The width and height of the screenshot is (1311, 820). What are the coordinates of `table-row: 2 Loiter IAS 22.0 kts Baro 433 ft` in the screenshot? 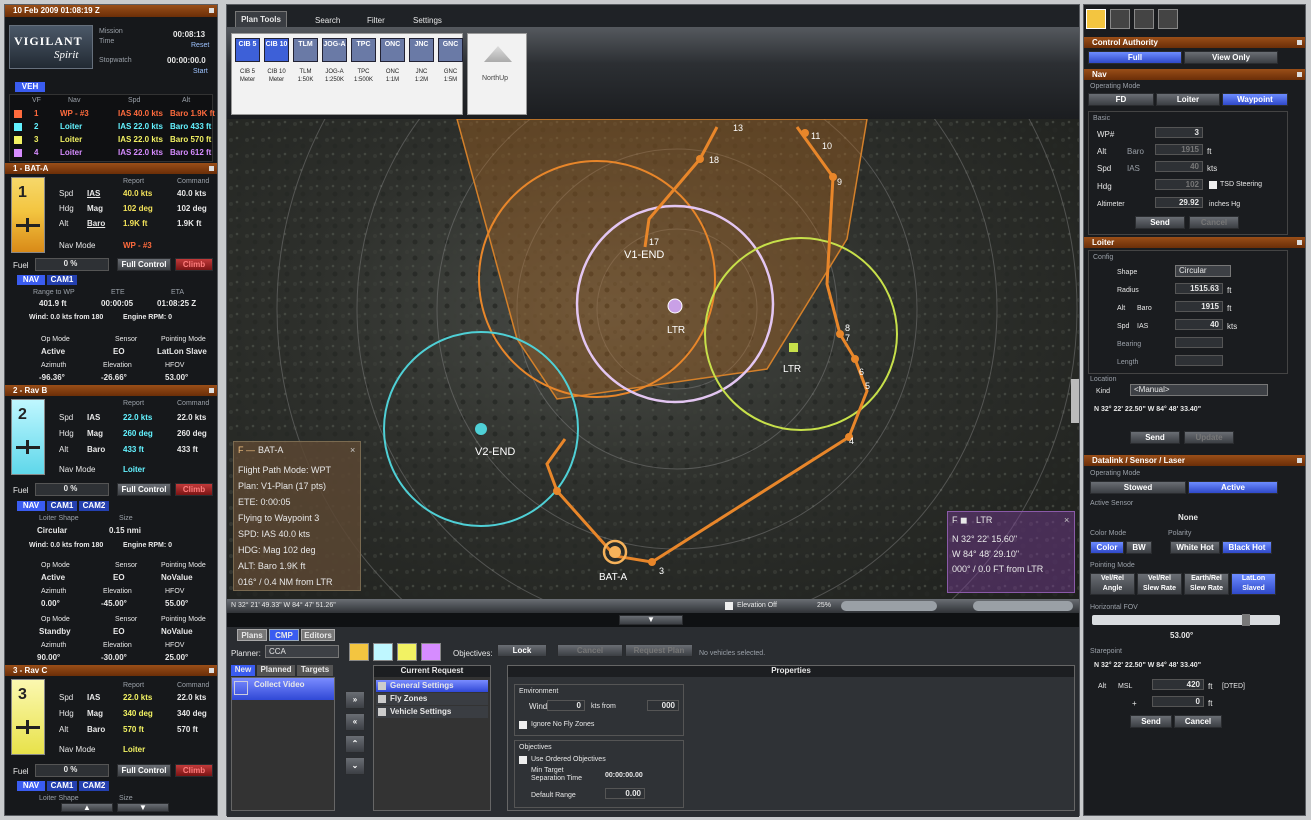 It's located at (111, 127).